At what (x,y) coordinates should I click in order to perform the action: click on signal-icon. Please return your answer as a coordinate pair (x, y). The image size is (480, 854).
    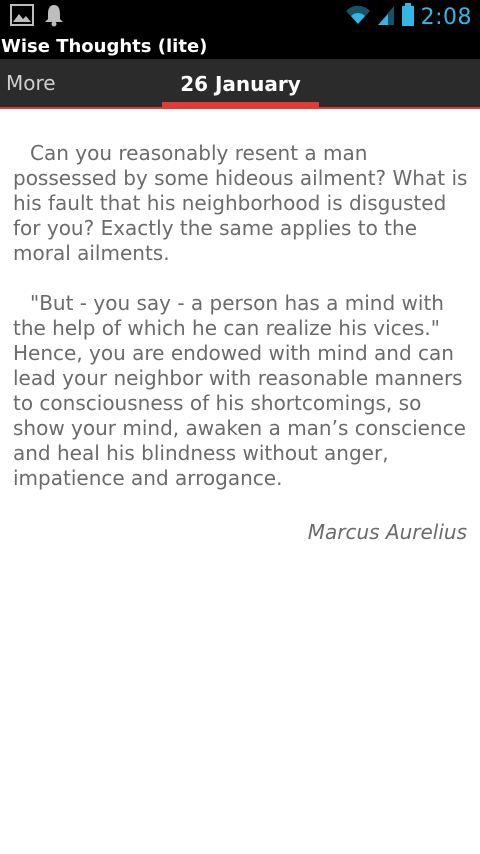
    Looking at the image, I should click on (386, 17).